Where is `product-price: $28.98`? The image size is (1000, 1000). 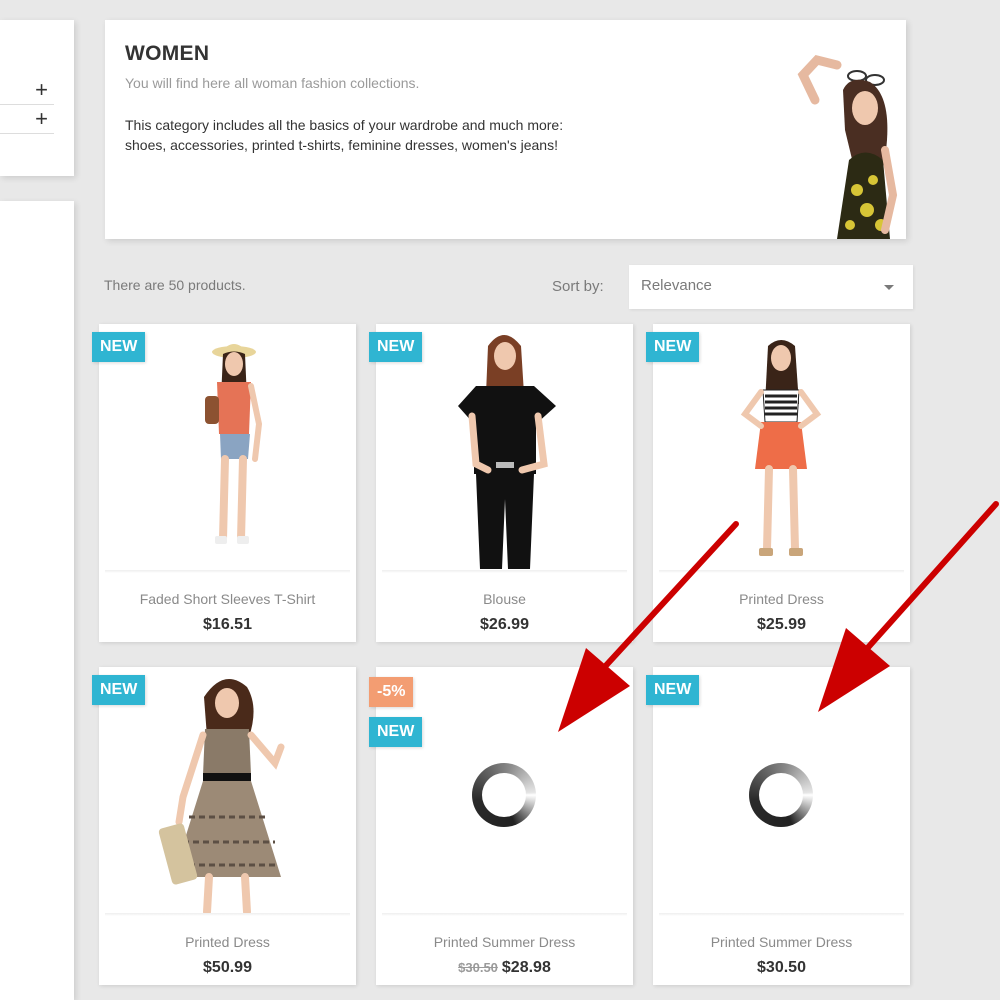 product-price: $28.98 is located at coordinates (526, 967).